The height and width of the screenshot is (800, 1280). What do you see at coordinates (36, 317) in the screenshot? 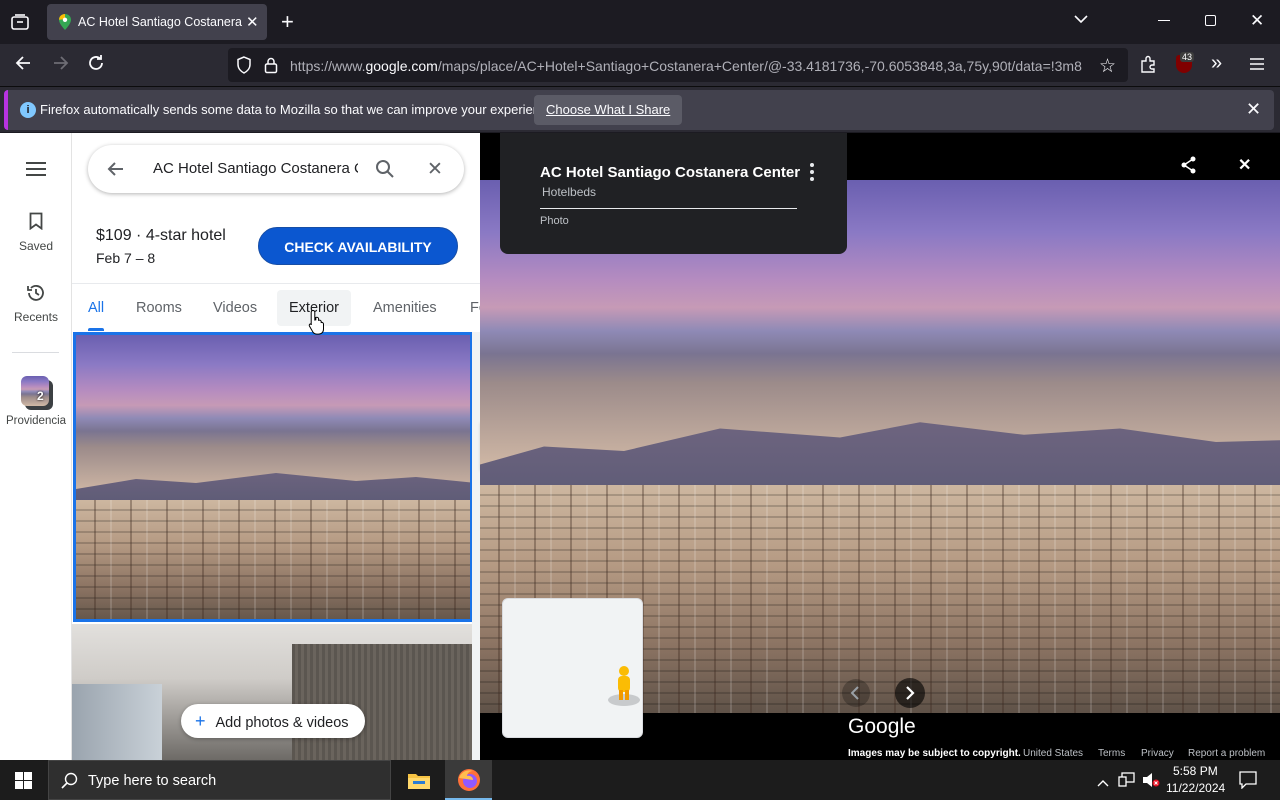
I see `recents-label: Recents` at bounding box center [36, 317].